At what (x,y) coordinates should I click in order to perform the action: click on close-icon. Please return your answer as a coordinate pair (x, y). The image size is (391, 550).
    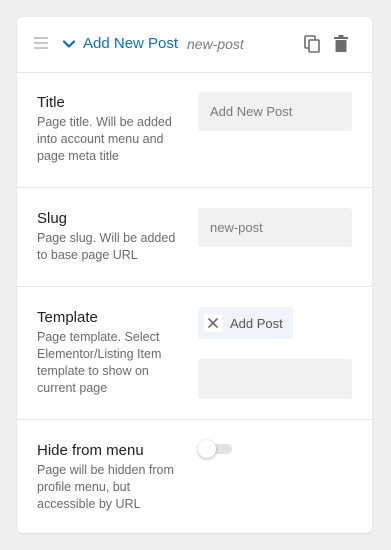
    Looking at the image, I should click on (213, 323).